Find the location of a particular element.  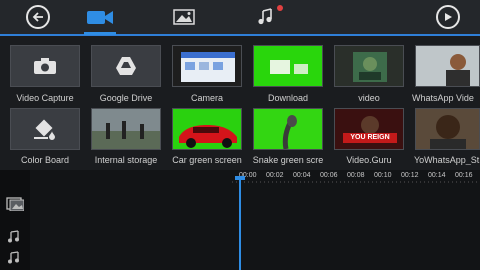

tick-label: 00:12 is located at coordinates (410, 175).